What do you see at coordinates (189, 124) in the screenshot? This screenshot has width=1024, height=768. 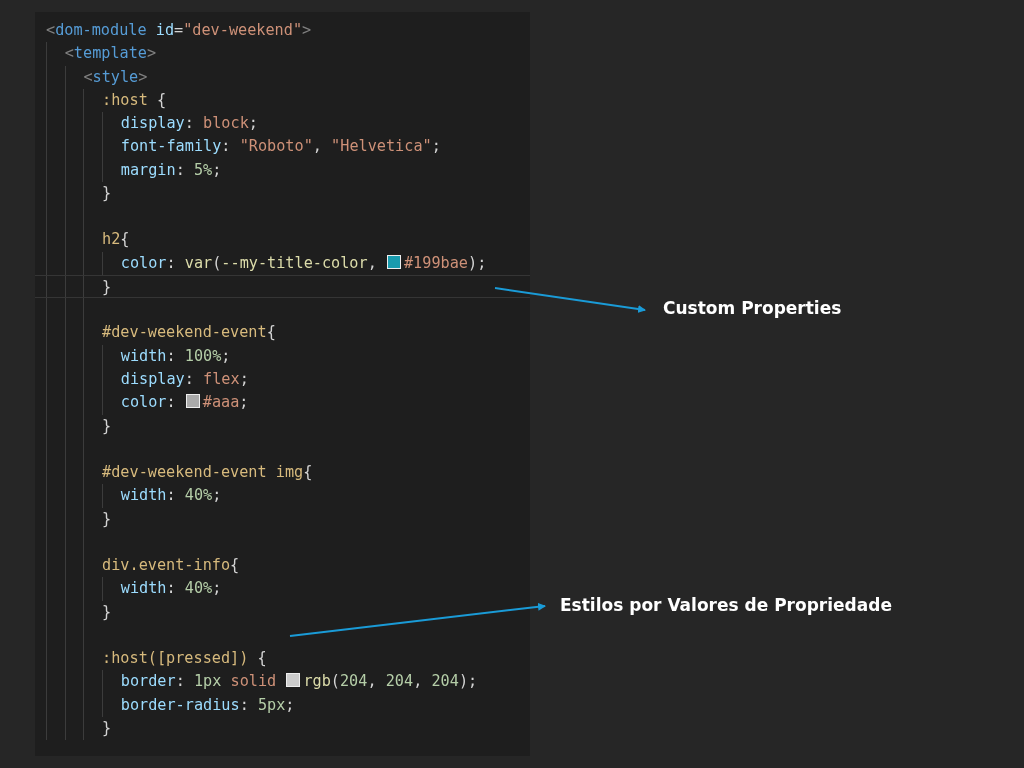 I see `code-line: display: block;` at bounding box center [189, 124].